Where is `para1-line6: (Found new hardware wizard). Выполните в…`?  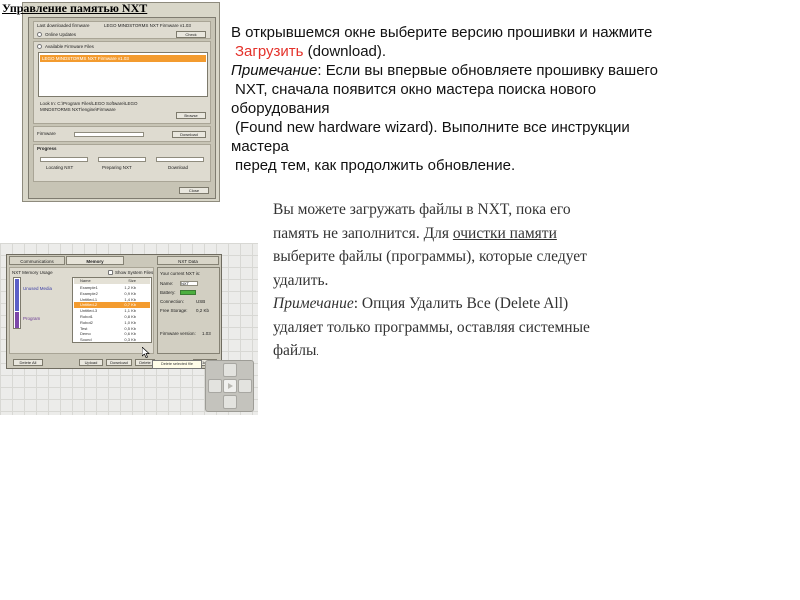
para1-line6: (Found new hardware wizard). Выполните в… is located at coordinates (511, 127).